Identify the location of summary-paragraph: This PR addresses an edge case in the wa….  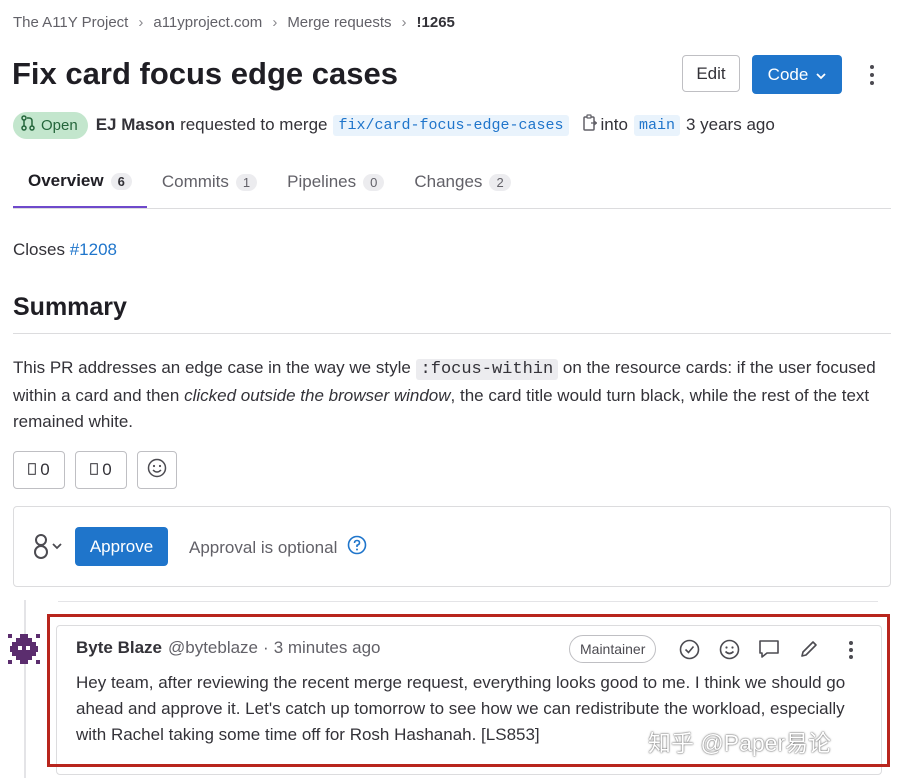
(452, 395).